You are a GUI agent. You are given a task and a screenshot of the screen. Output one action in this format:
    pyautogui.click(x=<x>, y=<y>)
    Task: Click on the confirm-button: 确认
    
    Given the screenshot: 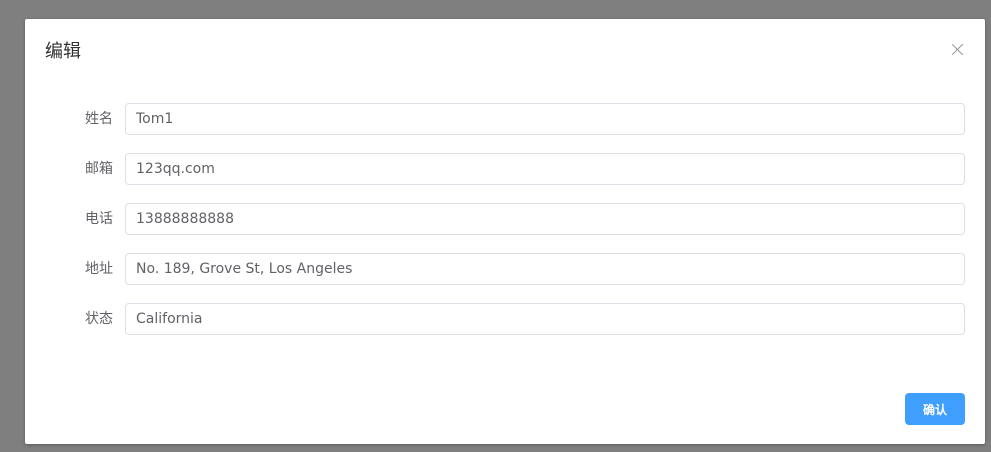 What is the action you would take?
    pyautogui.click(x=935, y=409)
    